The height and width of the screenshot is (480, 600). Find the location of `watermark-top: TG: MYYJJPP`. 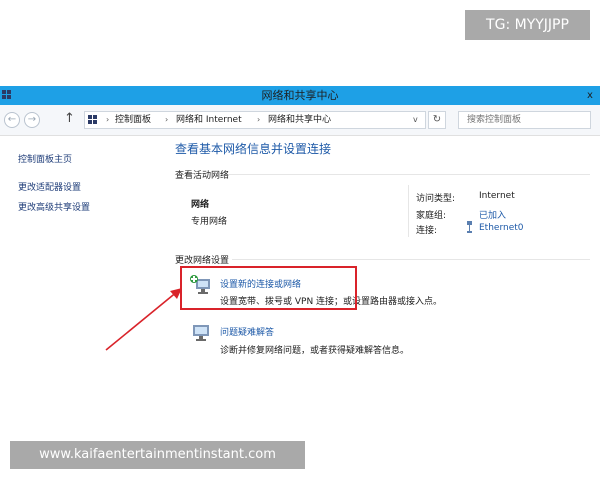

watermark-top: TG: MYYJJPP is located at coordinates (527, 25).